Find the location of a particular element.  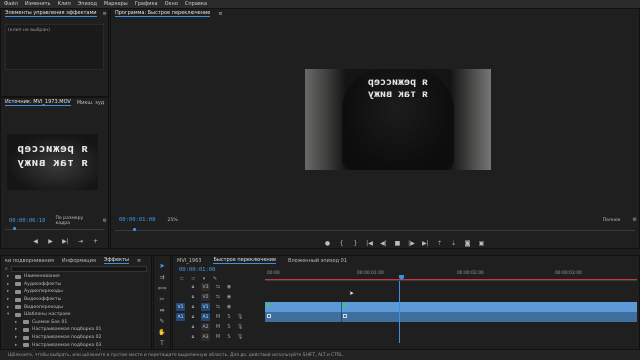

type-tool-icon: T is located at coordinates (162, 343).